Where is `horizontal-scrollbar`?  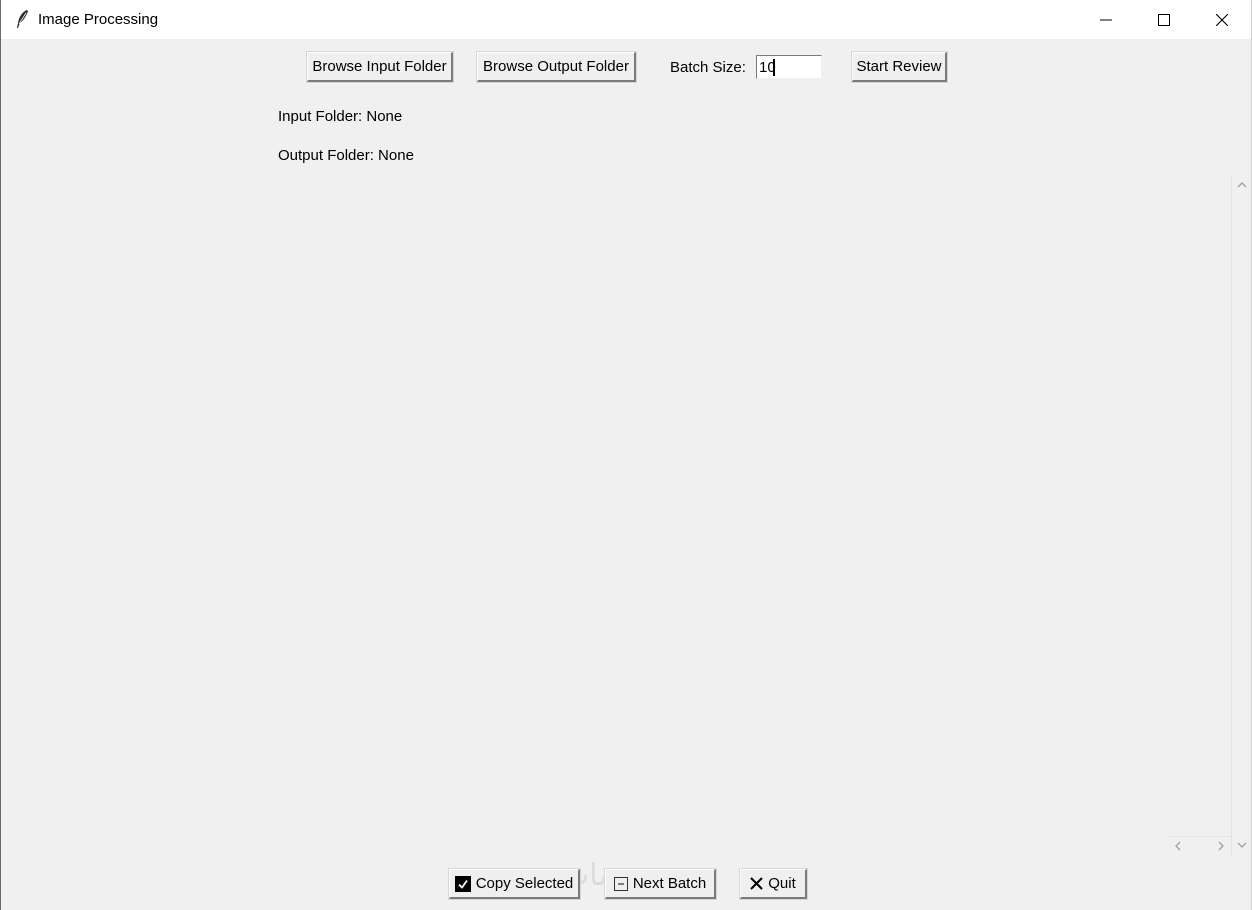
horizontal-scrollbar is located at coordinates (1199, 846).